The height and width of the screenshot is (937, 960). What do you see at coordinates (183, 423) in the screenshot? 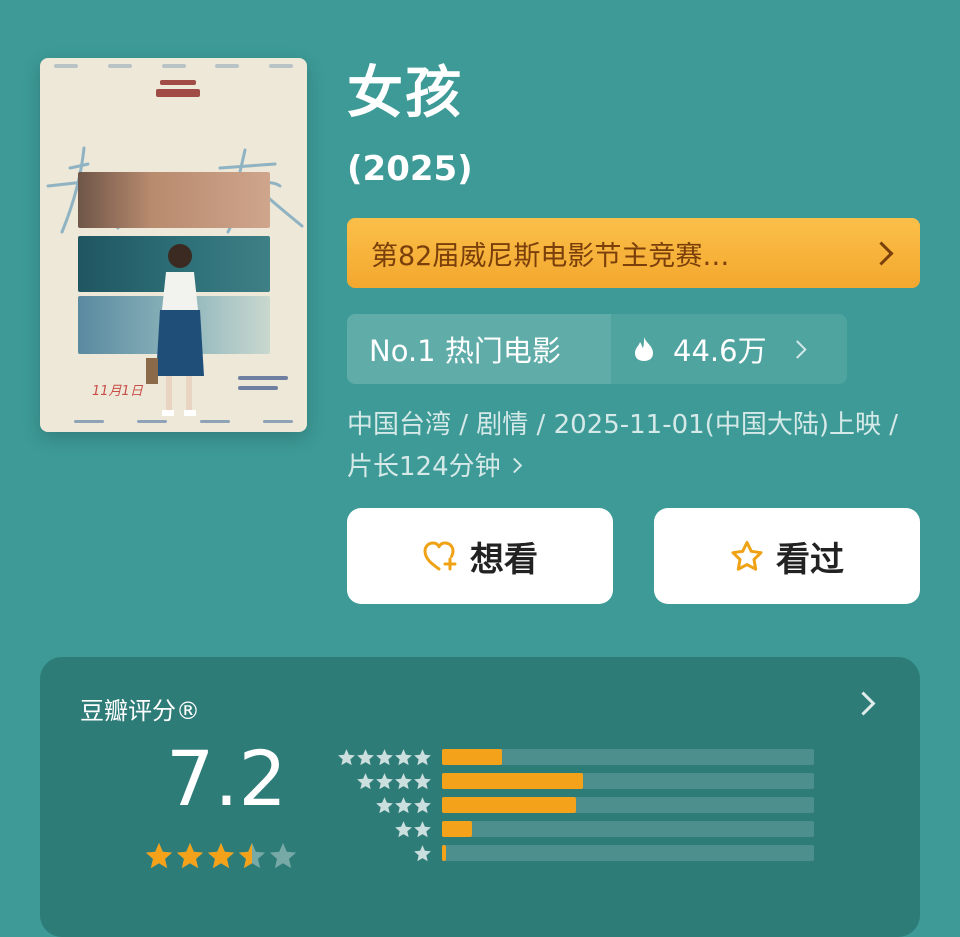
I see `poster-cast-line` at bounding box center [183, 423].